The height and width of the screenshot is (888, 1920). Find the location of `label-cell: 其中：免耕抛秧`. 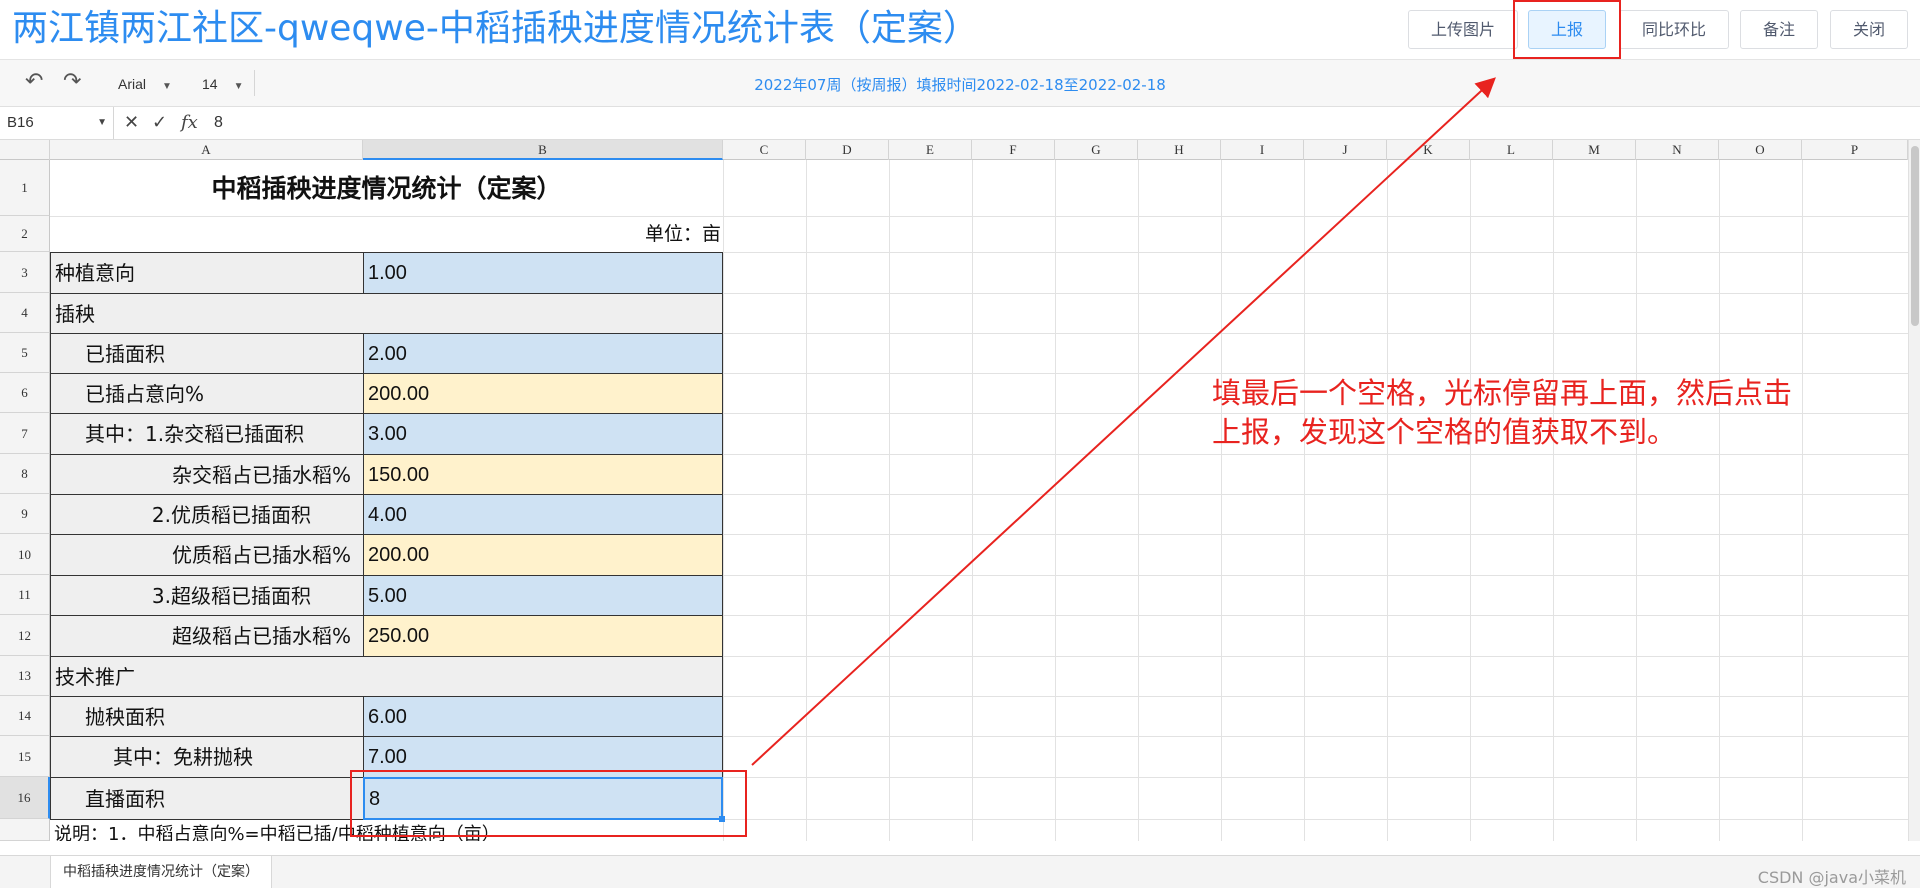

label-cell: 其中：免耕抛秧 is located at coordinates (207, 757).